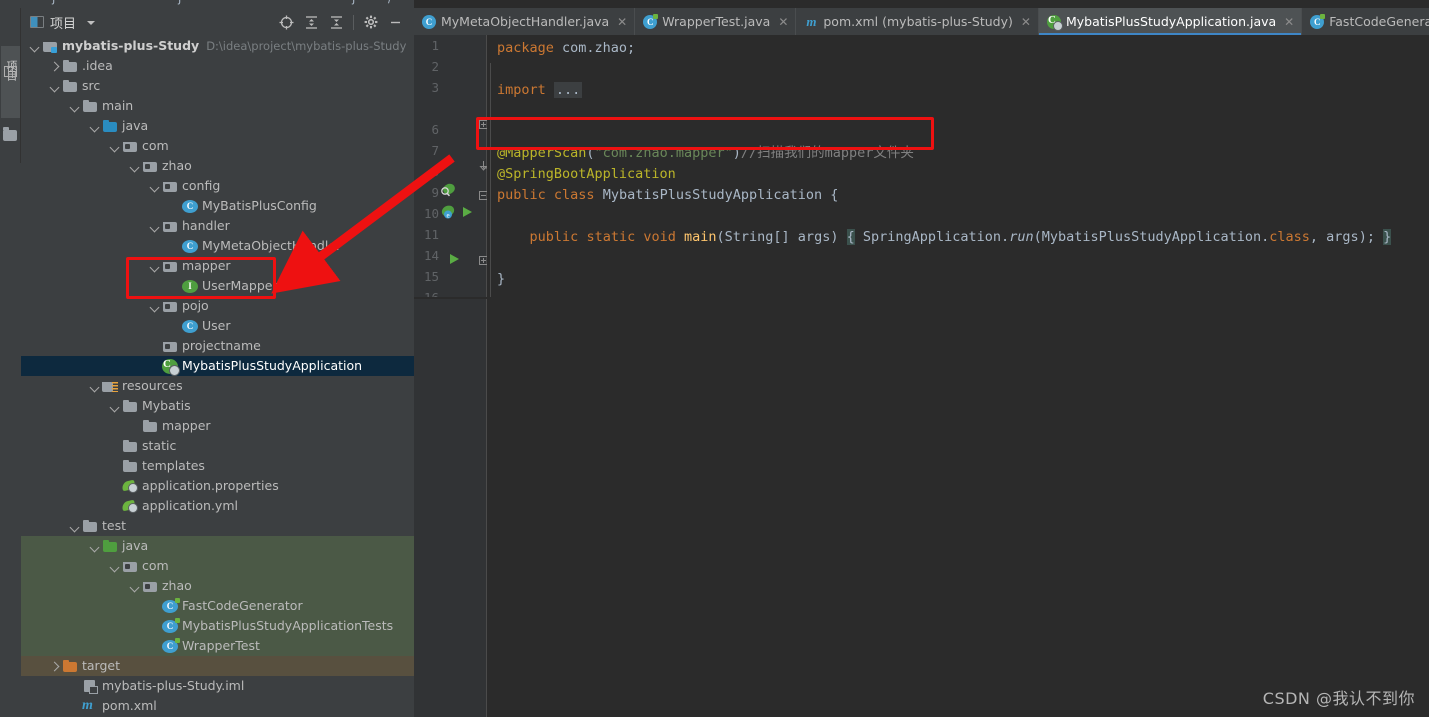 The height and width of the screenshot is (717, 1429). Describe the element at coordinates (705, 133) in the screenshot. I see `red-highlight-box-mapperscan` at that location.